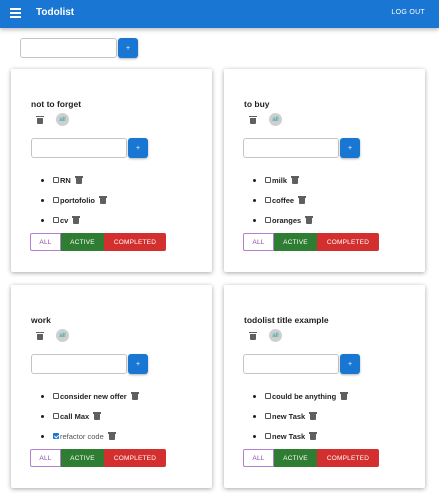  I want to click on task-item: consider new offer, so click(90, 396).